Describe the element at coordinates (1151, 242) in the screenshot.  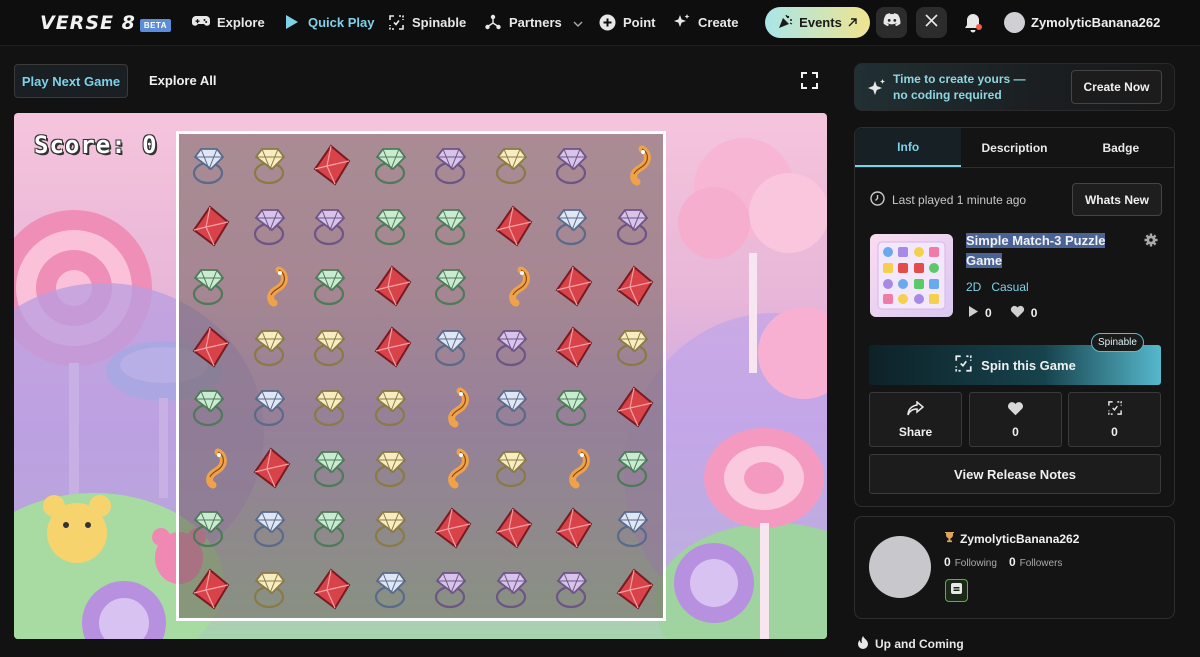
I see `gear-icon` at that location.